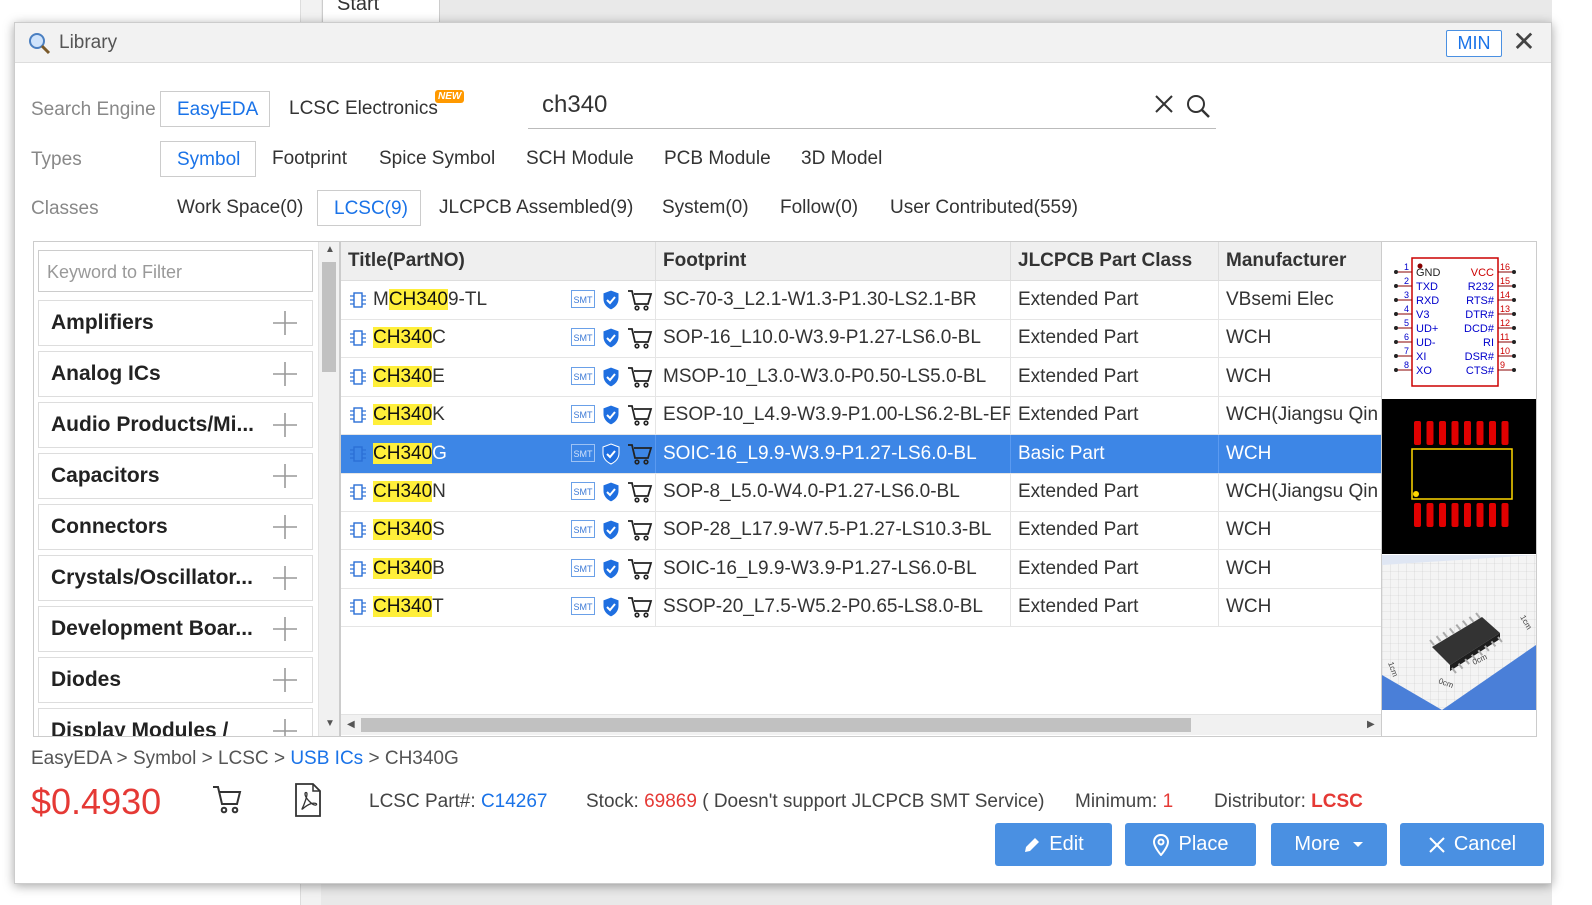 This screenshot has width=1592, height=905. What do you see at coordinates (498, 568) in the screenshot?
I see `cell-title: CH340B SMT` at bounding box center [498, 568].